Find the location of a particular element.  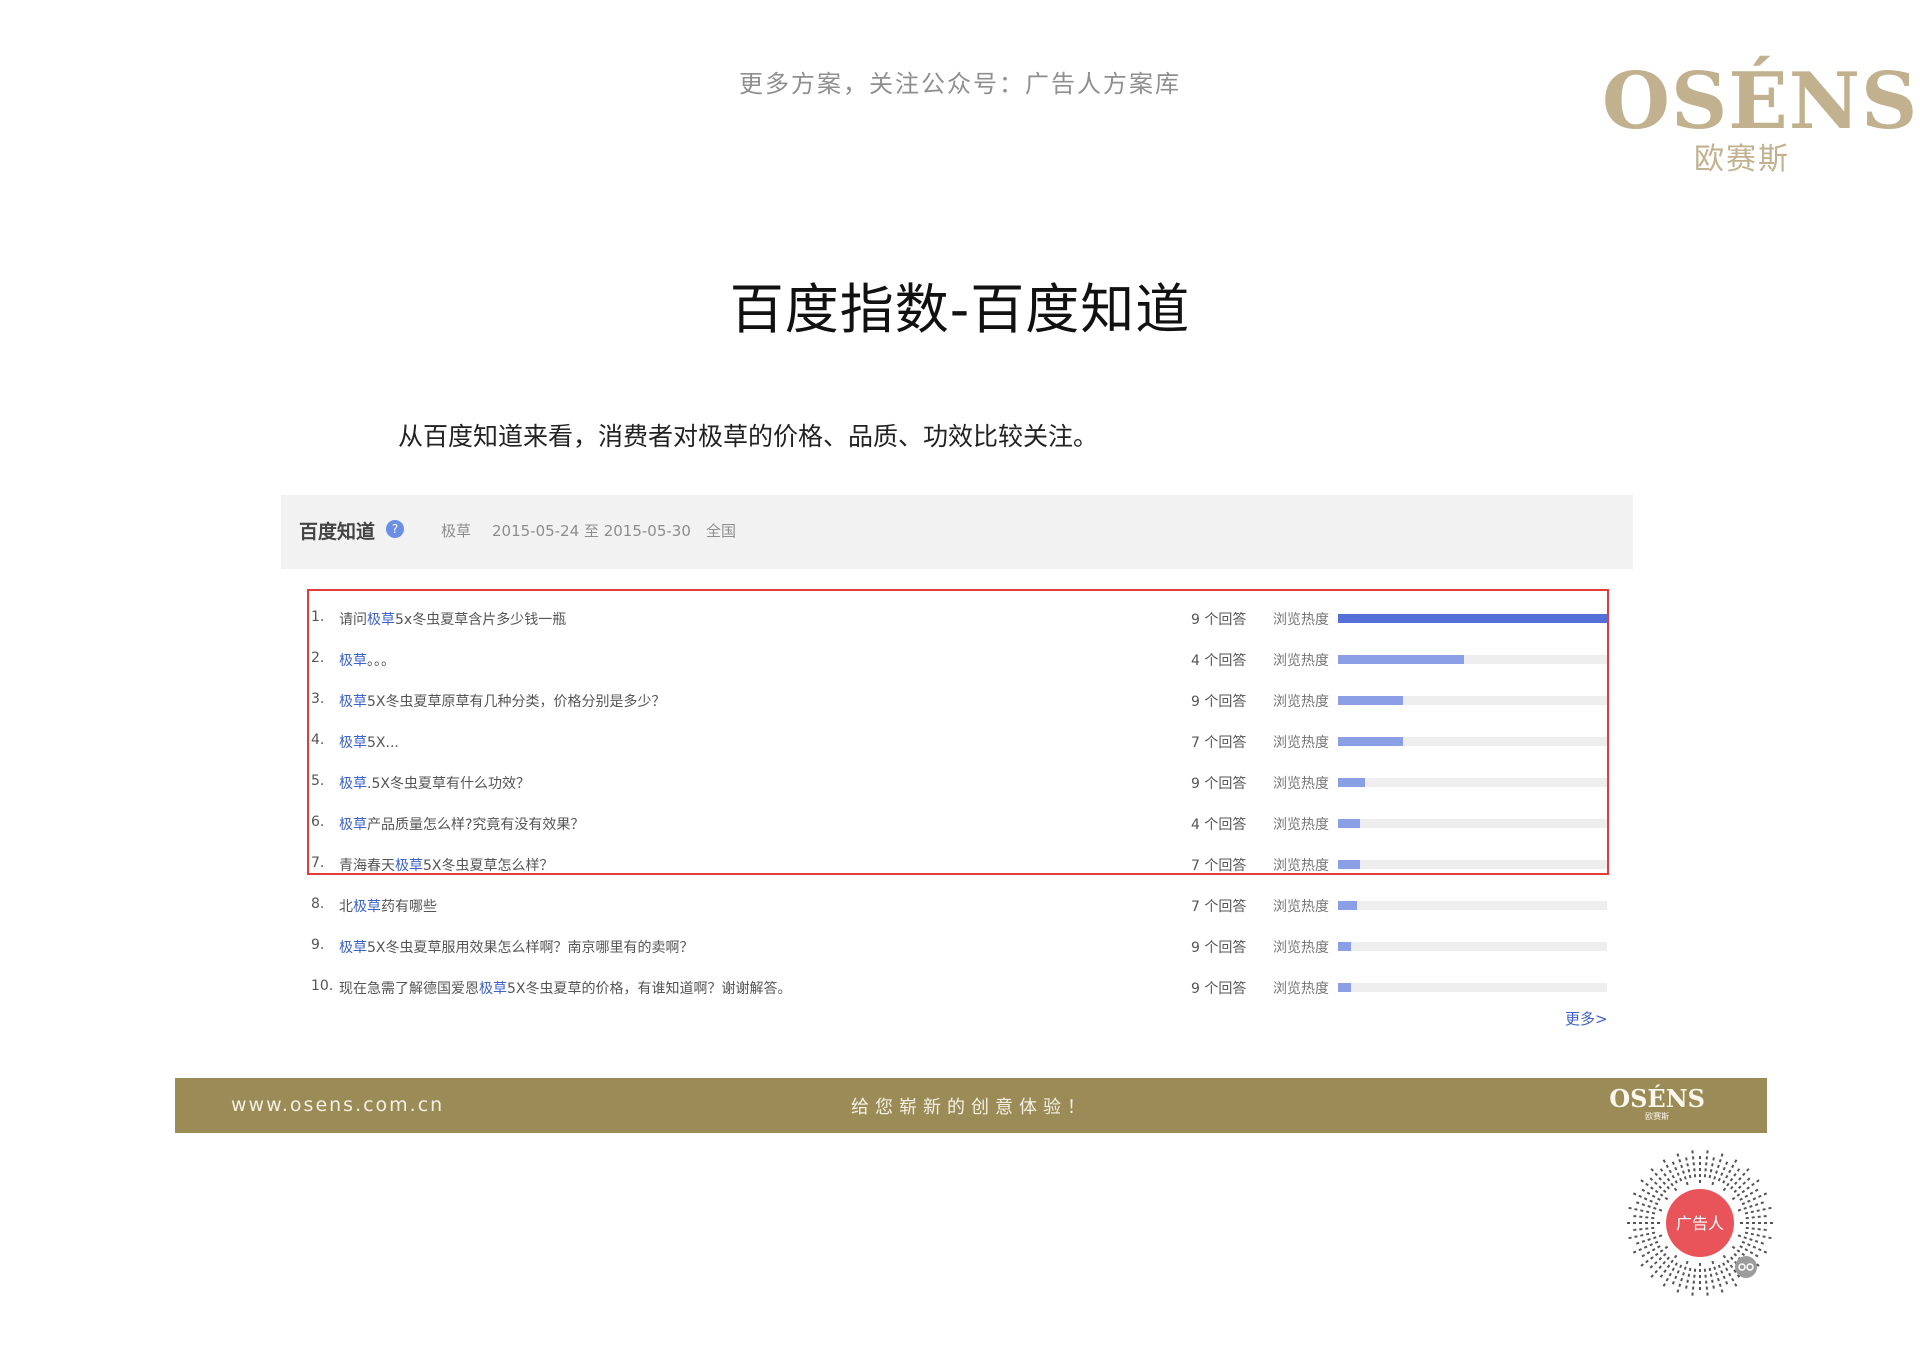

logo-chinese-name: 欧赛斯 is located at coordinates (1742, 159).